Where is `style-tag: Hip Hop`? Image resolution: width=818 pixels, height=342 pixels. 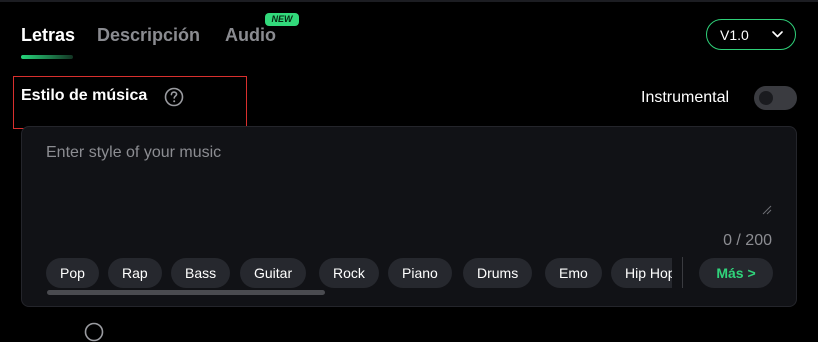 style-tag: Hip Hop is located at coordinates (641, 273).